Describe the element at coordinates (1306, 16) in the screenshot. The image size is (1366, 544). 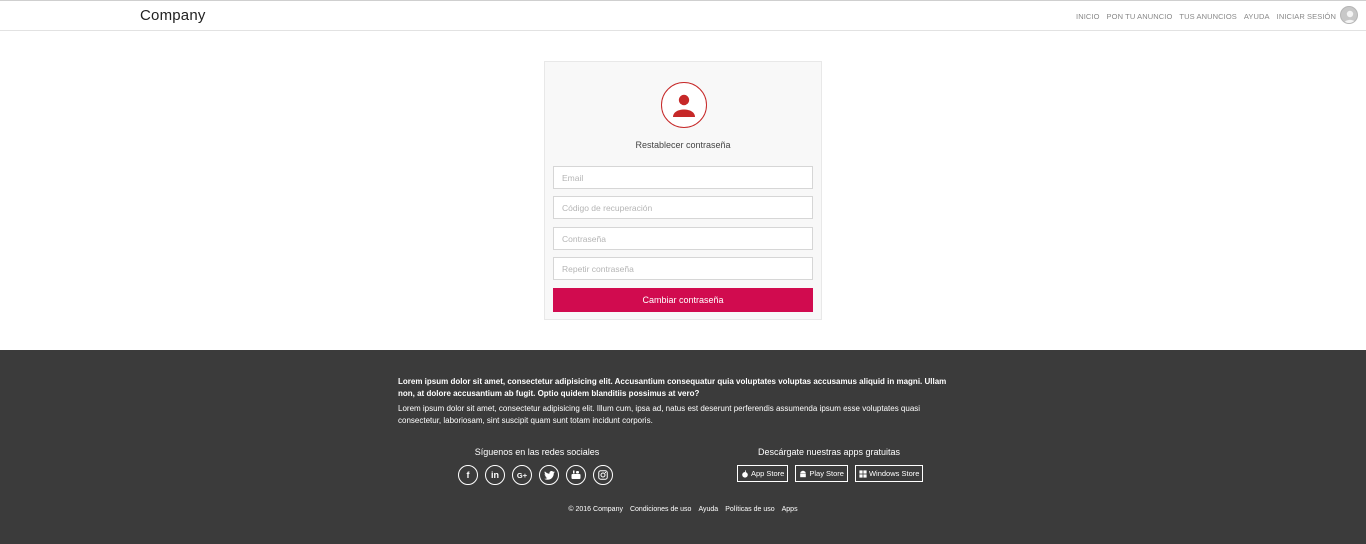
I see `nav-iniciar-sesion: INICIAR SESIÓN` at that location.